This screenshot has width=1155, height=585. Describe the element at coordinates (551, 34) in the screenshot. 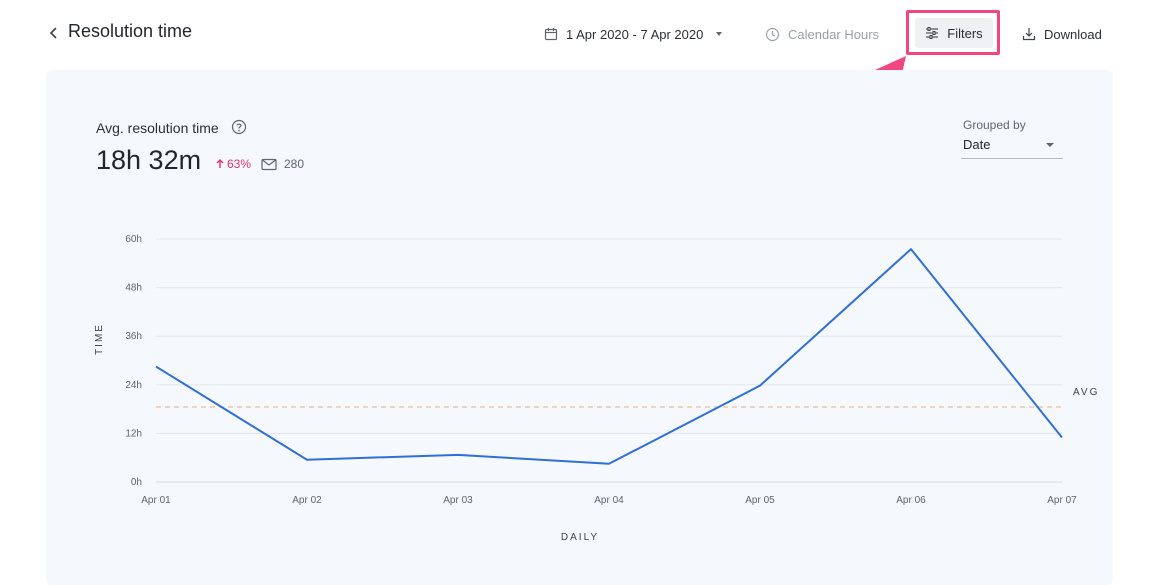

I see `calendar-icon` at that location.